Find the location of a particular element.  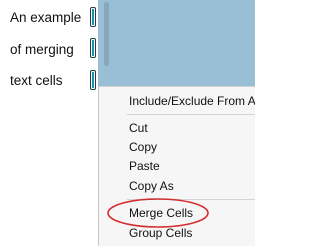

cell-2-handle-icon is located at coordinates (93, 48).